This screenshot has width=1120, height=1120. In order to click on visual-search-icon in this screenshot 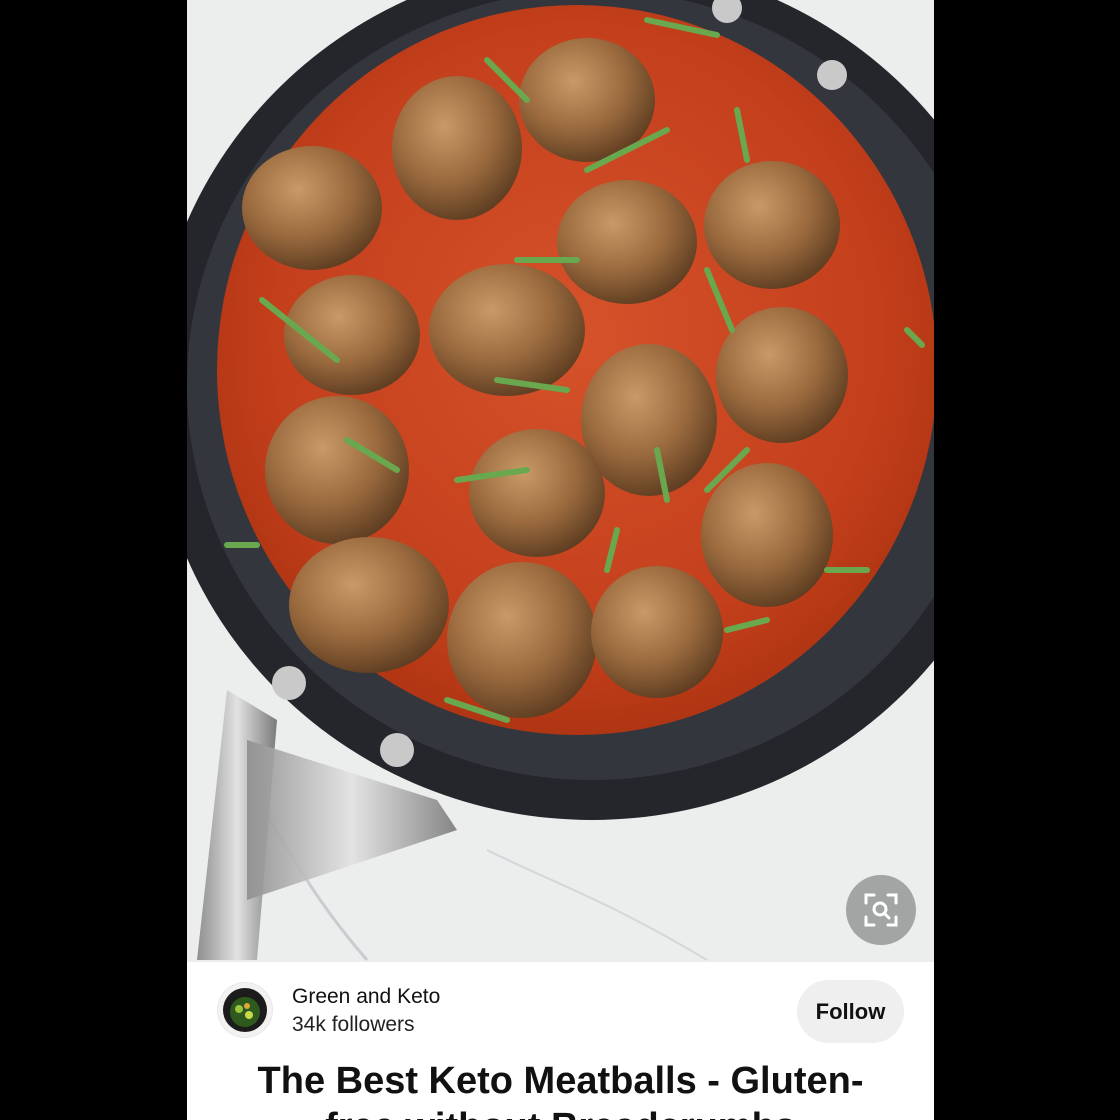, I will do `click(881, 910)`.